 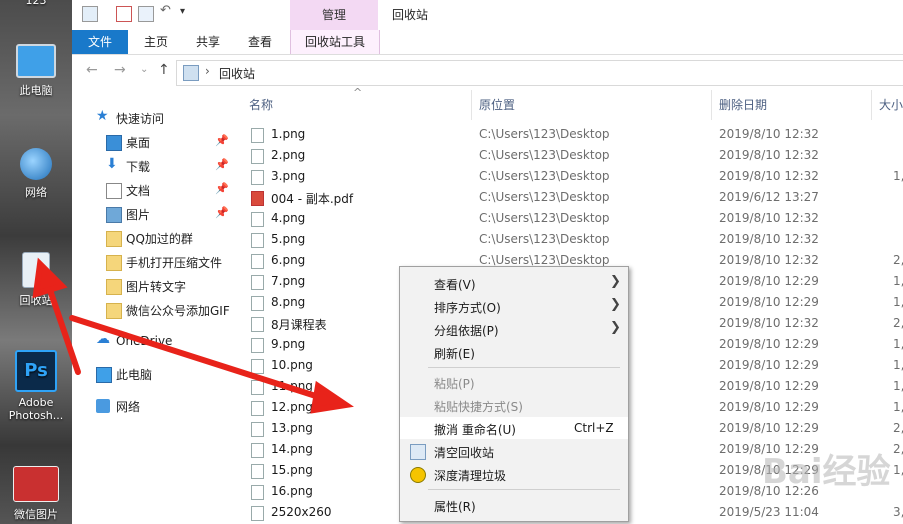 I want to click on annotation-arrows, so click(x=193, y=335).